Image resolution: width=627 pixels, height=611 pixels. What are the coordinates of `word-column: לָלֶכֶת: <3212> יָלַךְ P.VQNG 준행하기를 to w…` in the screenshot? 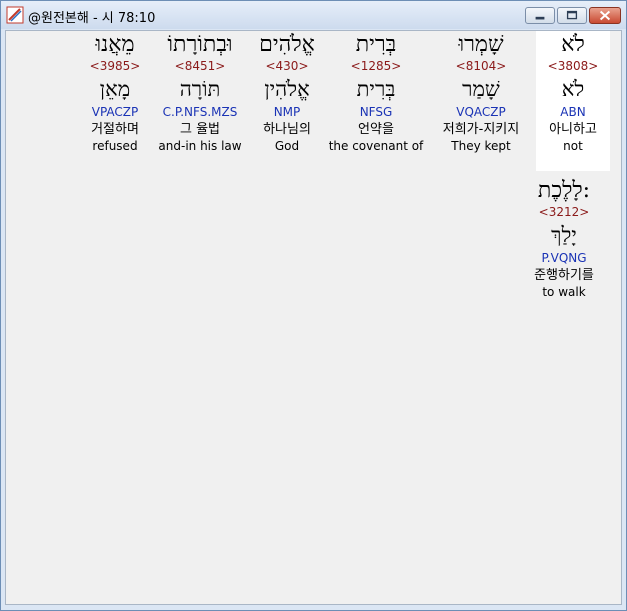 It's located at (564, 238).